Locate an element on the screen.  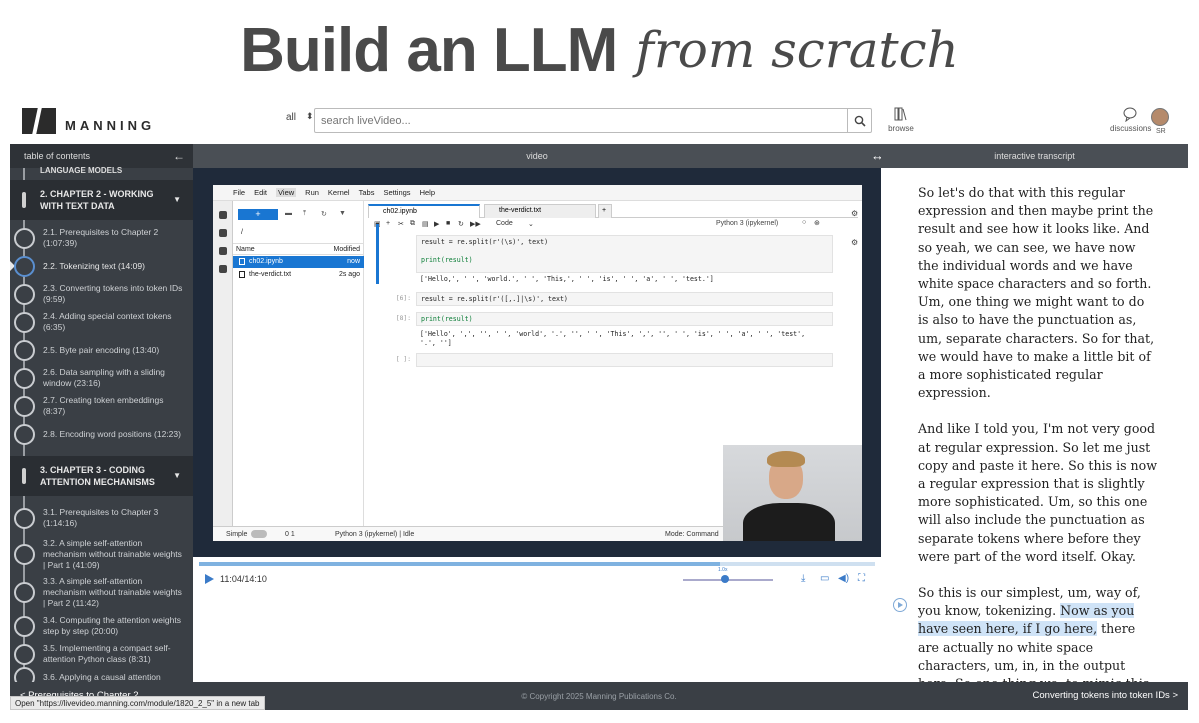
notebook-tabbar: ch02.ipynb the-verdict.txt + is located at coordinates (613, 211).